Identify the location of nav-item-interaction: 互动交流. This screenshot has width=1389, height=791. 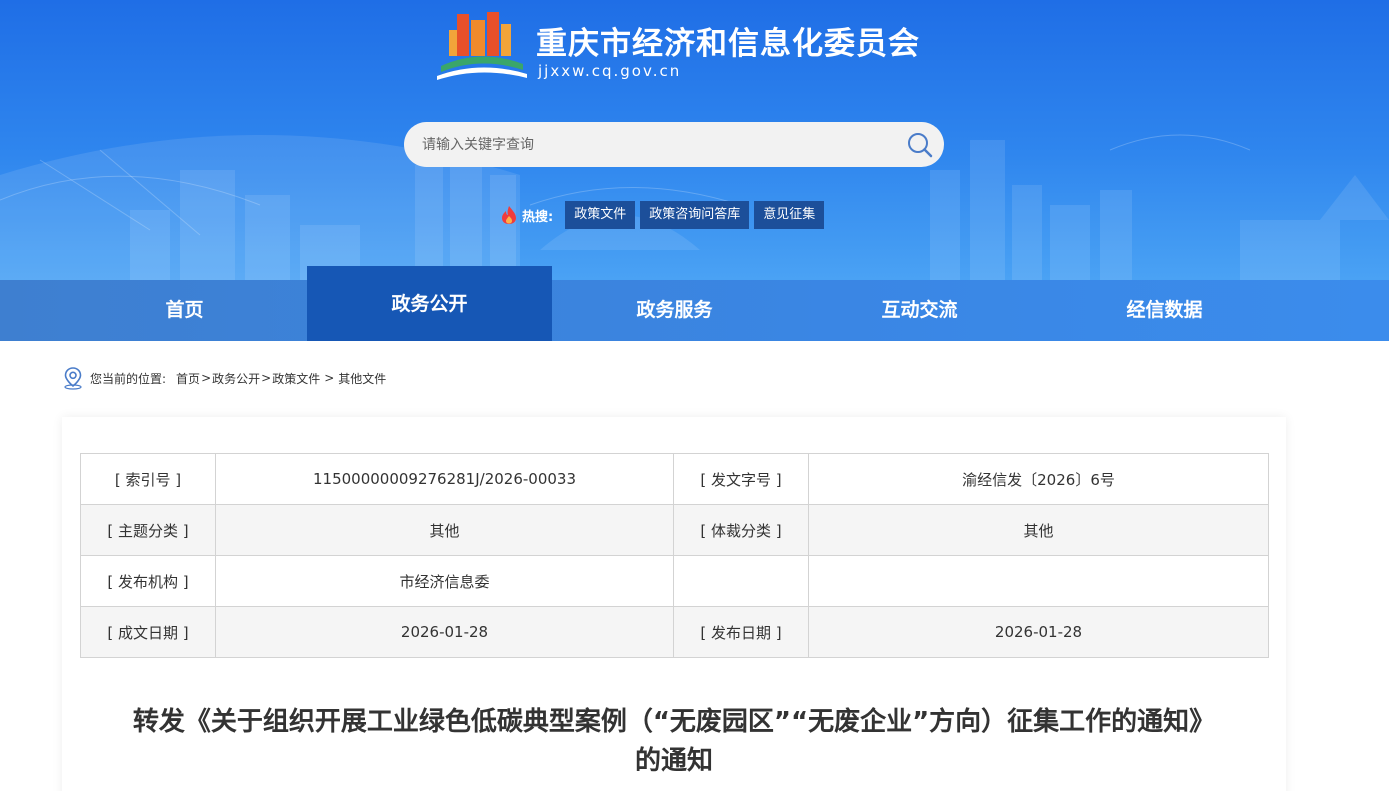
(919, 310).